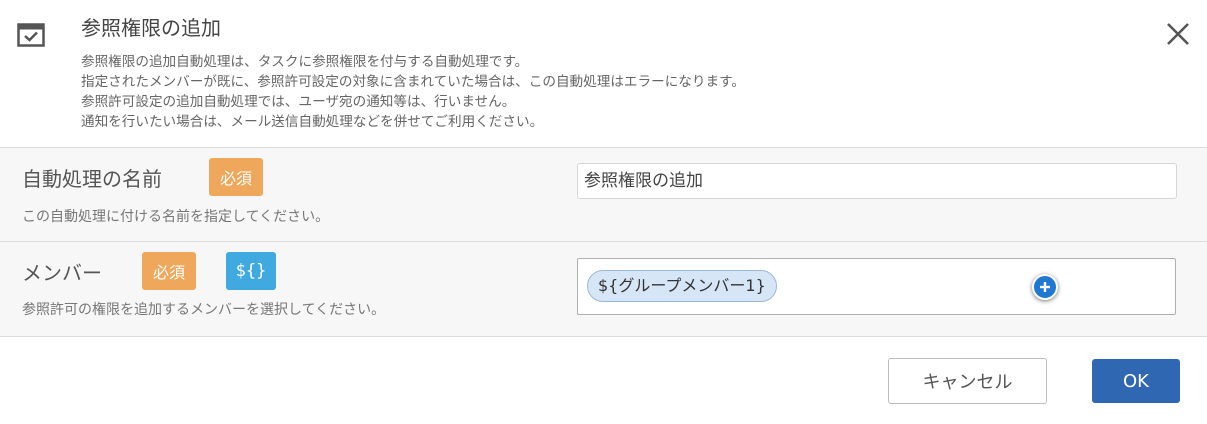 This screenshot has width=1207, height=424. I want to click on dialog-title: 参照権限の追加, so click(151, 28).